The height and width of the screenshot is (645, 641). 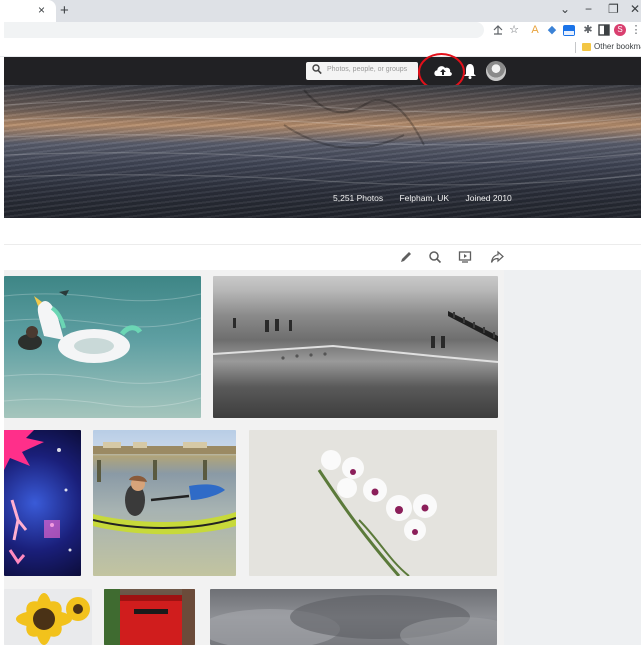 What do you see at coordinates (322, 137) in the screenshot?
I see `water-ripples` at bounding box center [322, 137].